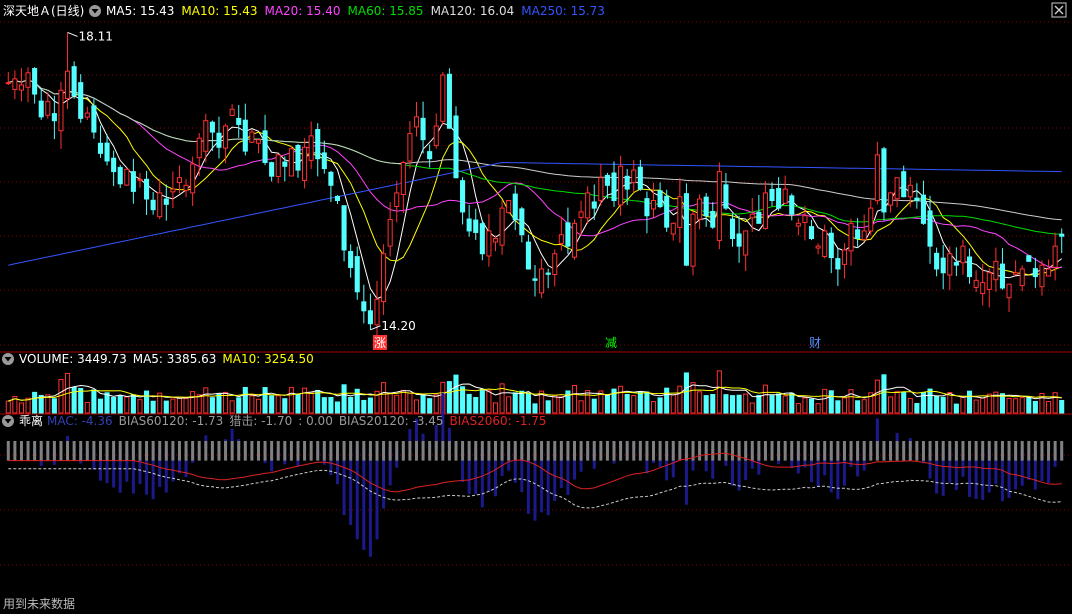  I want to click on legend-item: MA10: 3254.50, so click(267, 359).